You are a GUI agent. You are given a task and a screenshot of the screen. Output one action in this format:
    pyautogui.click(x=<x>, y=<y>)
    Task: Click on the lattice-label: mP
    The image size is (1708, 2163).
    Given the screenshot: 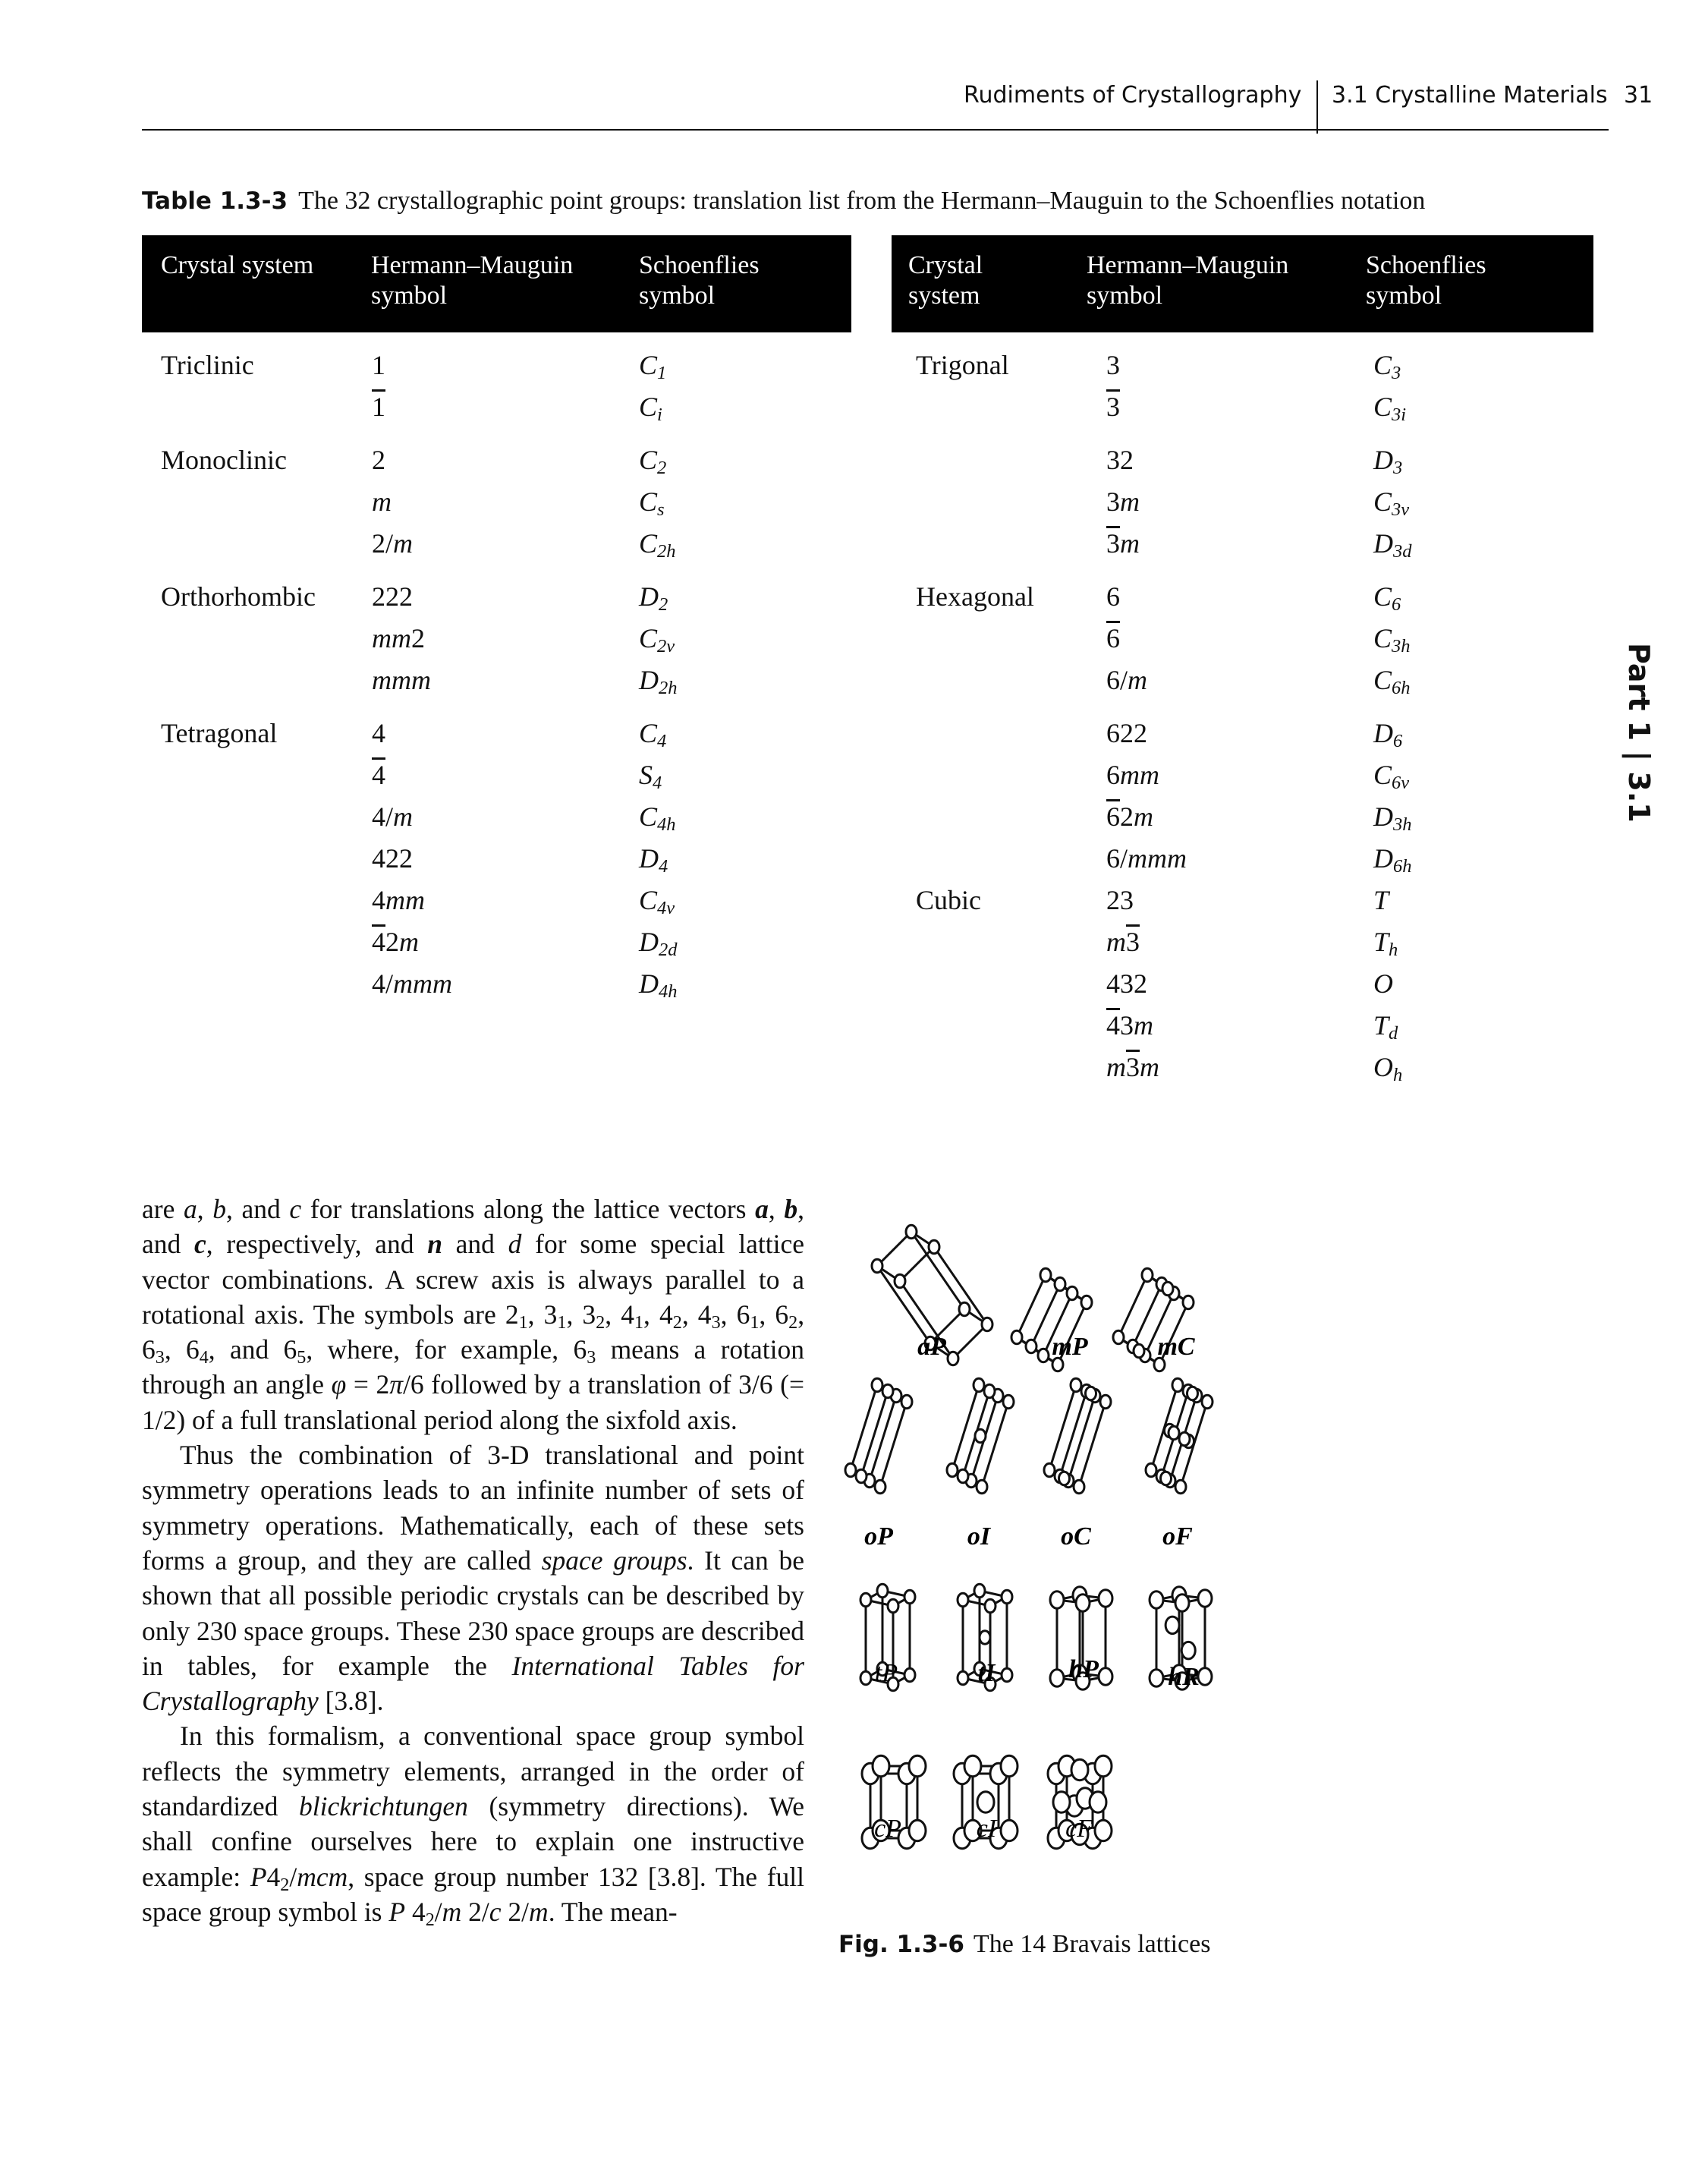 What is the action you would take?
    pyautogui.click(x=1069, y=1347)
    